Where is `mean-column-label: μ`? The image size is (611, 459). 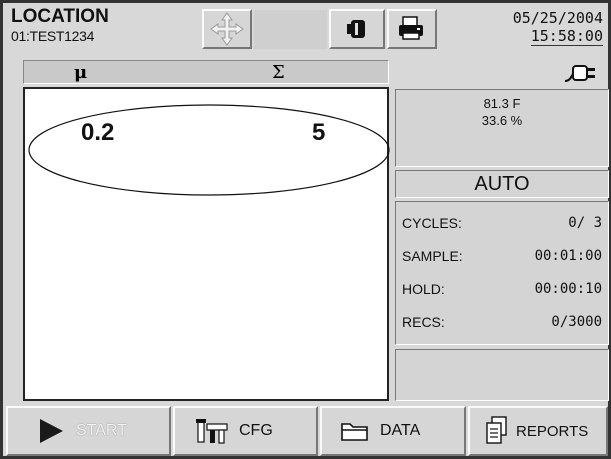
mean-column-label: μ is located at coordinates (81, 72).